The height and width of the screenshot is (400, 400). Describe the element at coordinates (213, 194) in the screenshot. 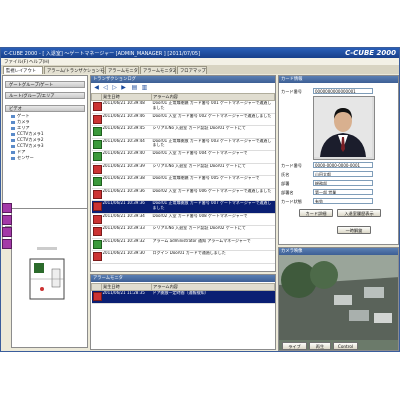

I see `log-text: Door02 入室 カード番号 006 ゲートマネージャーで通過しました` at that location.